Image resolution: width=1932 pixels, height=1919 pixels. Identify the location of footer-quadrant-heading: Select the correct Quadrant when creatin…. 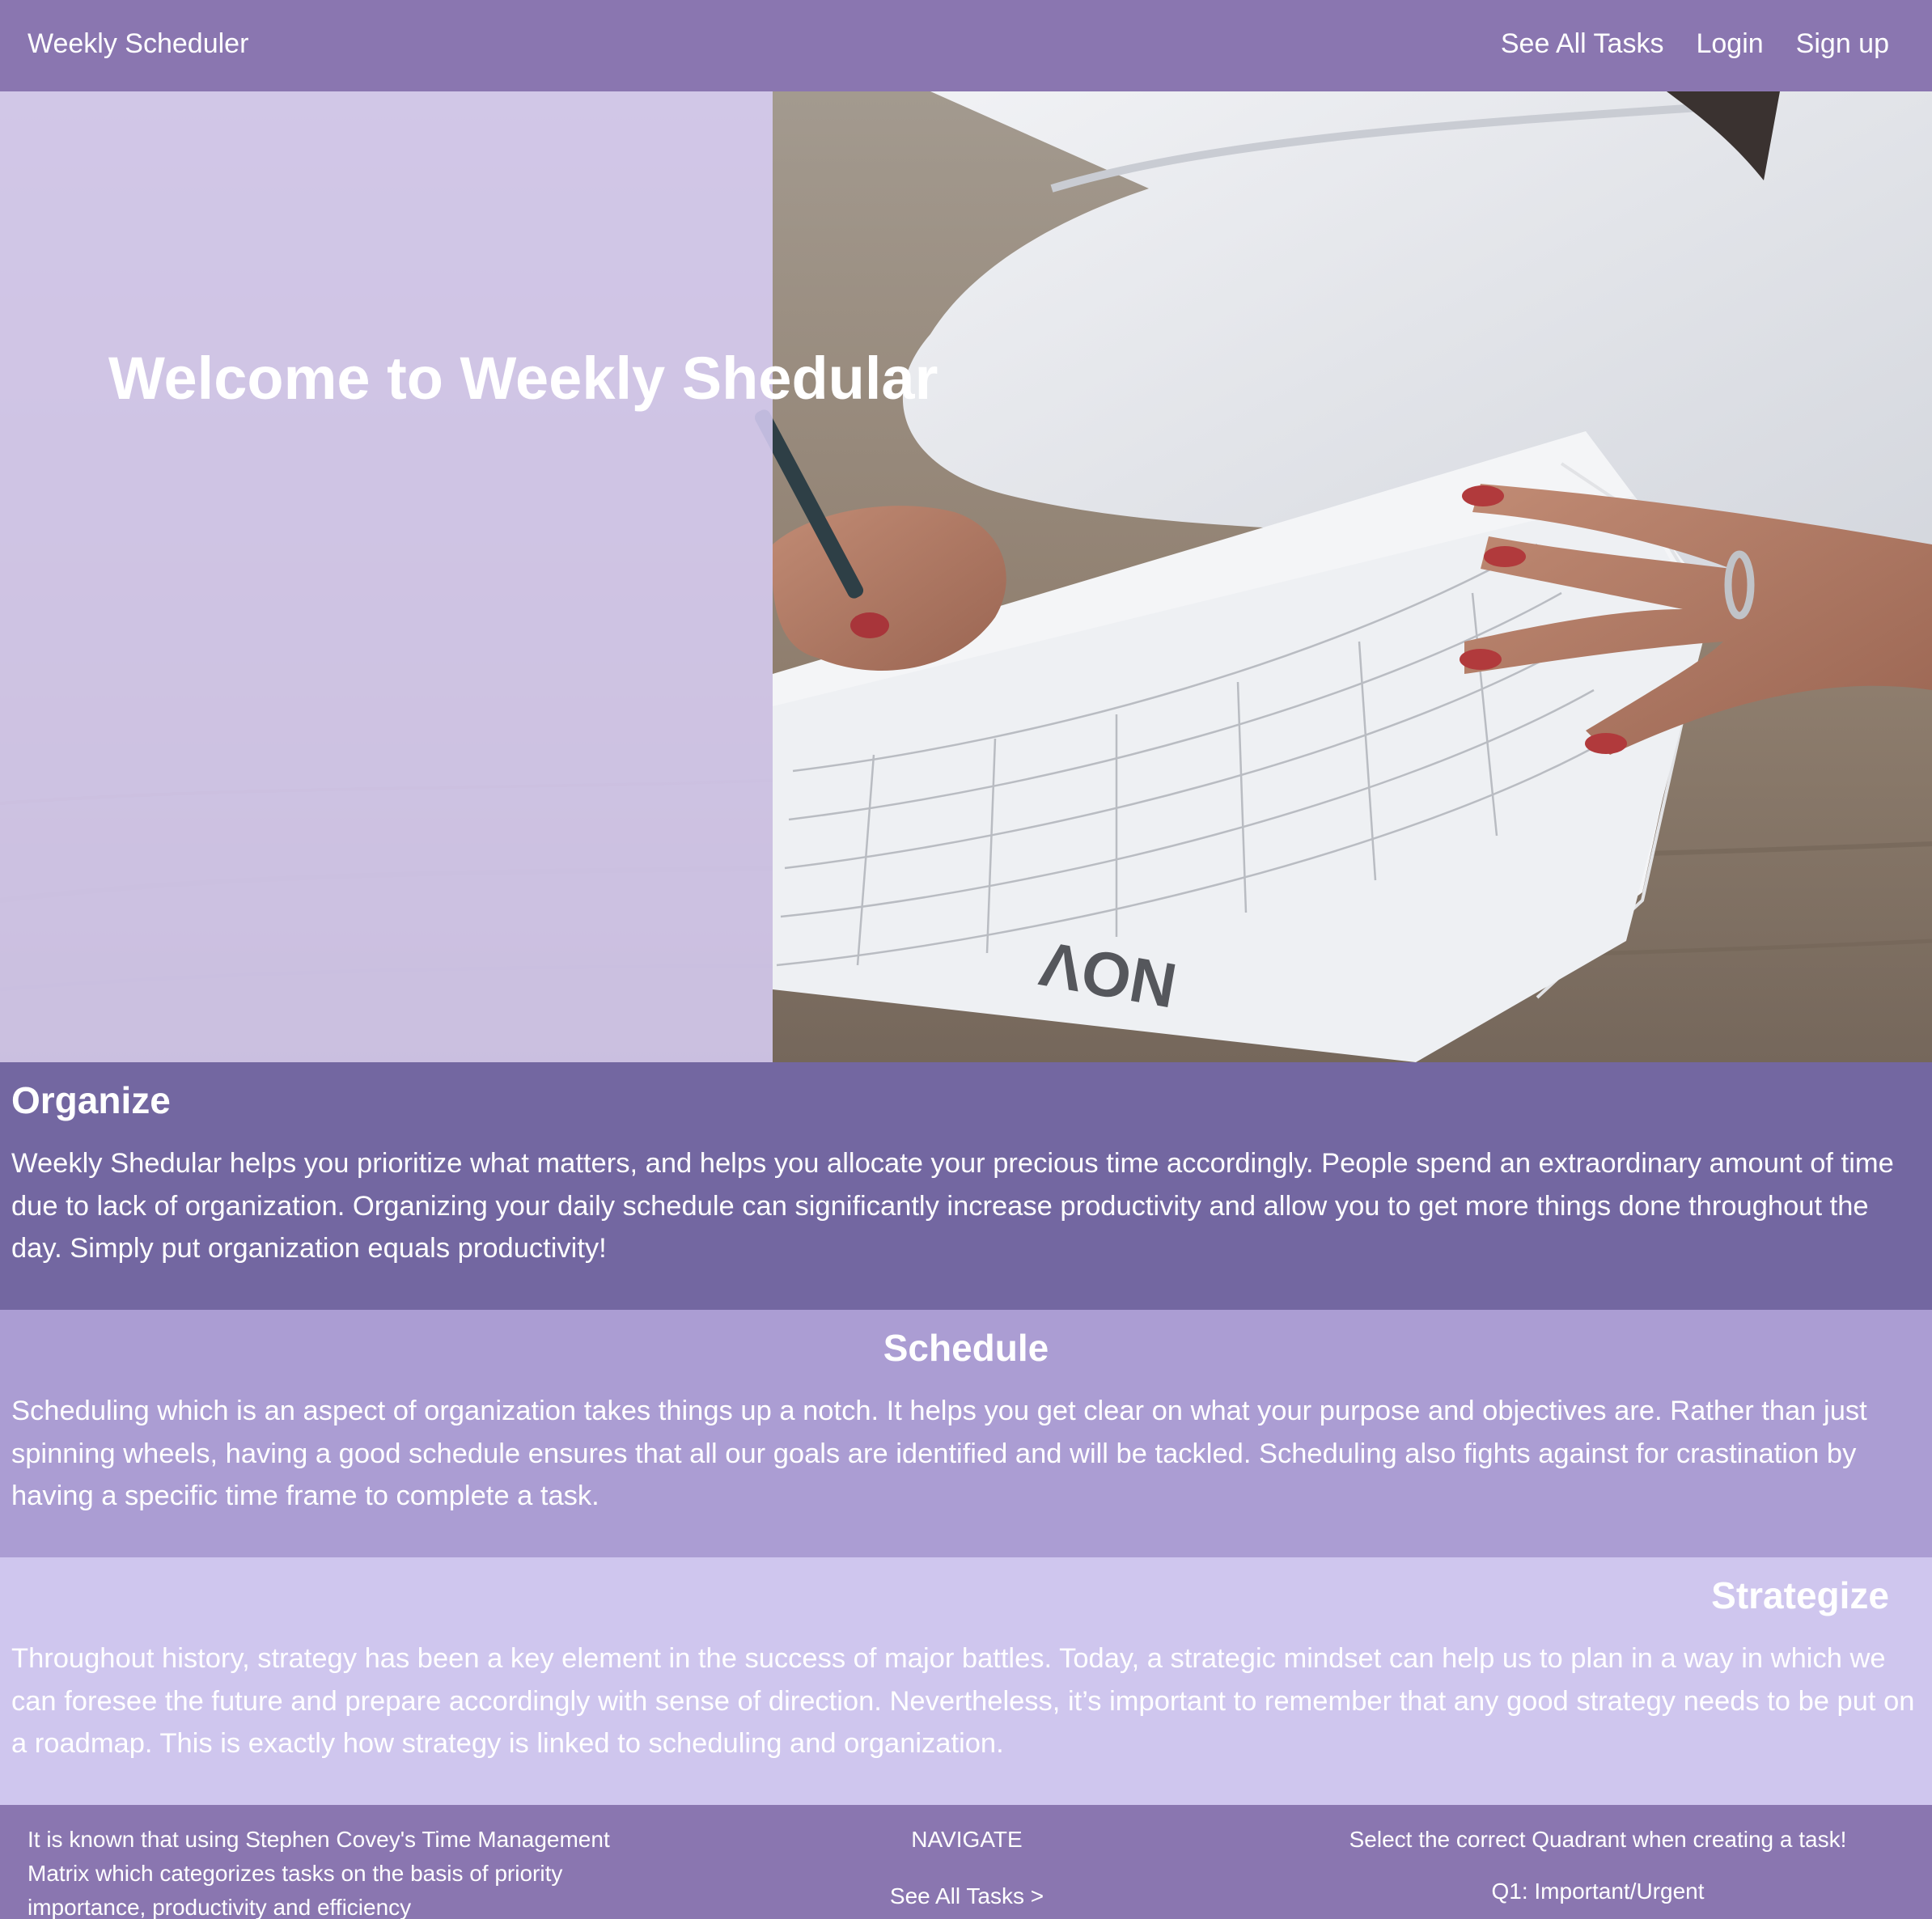
(1598, 1839).